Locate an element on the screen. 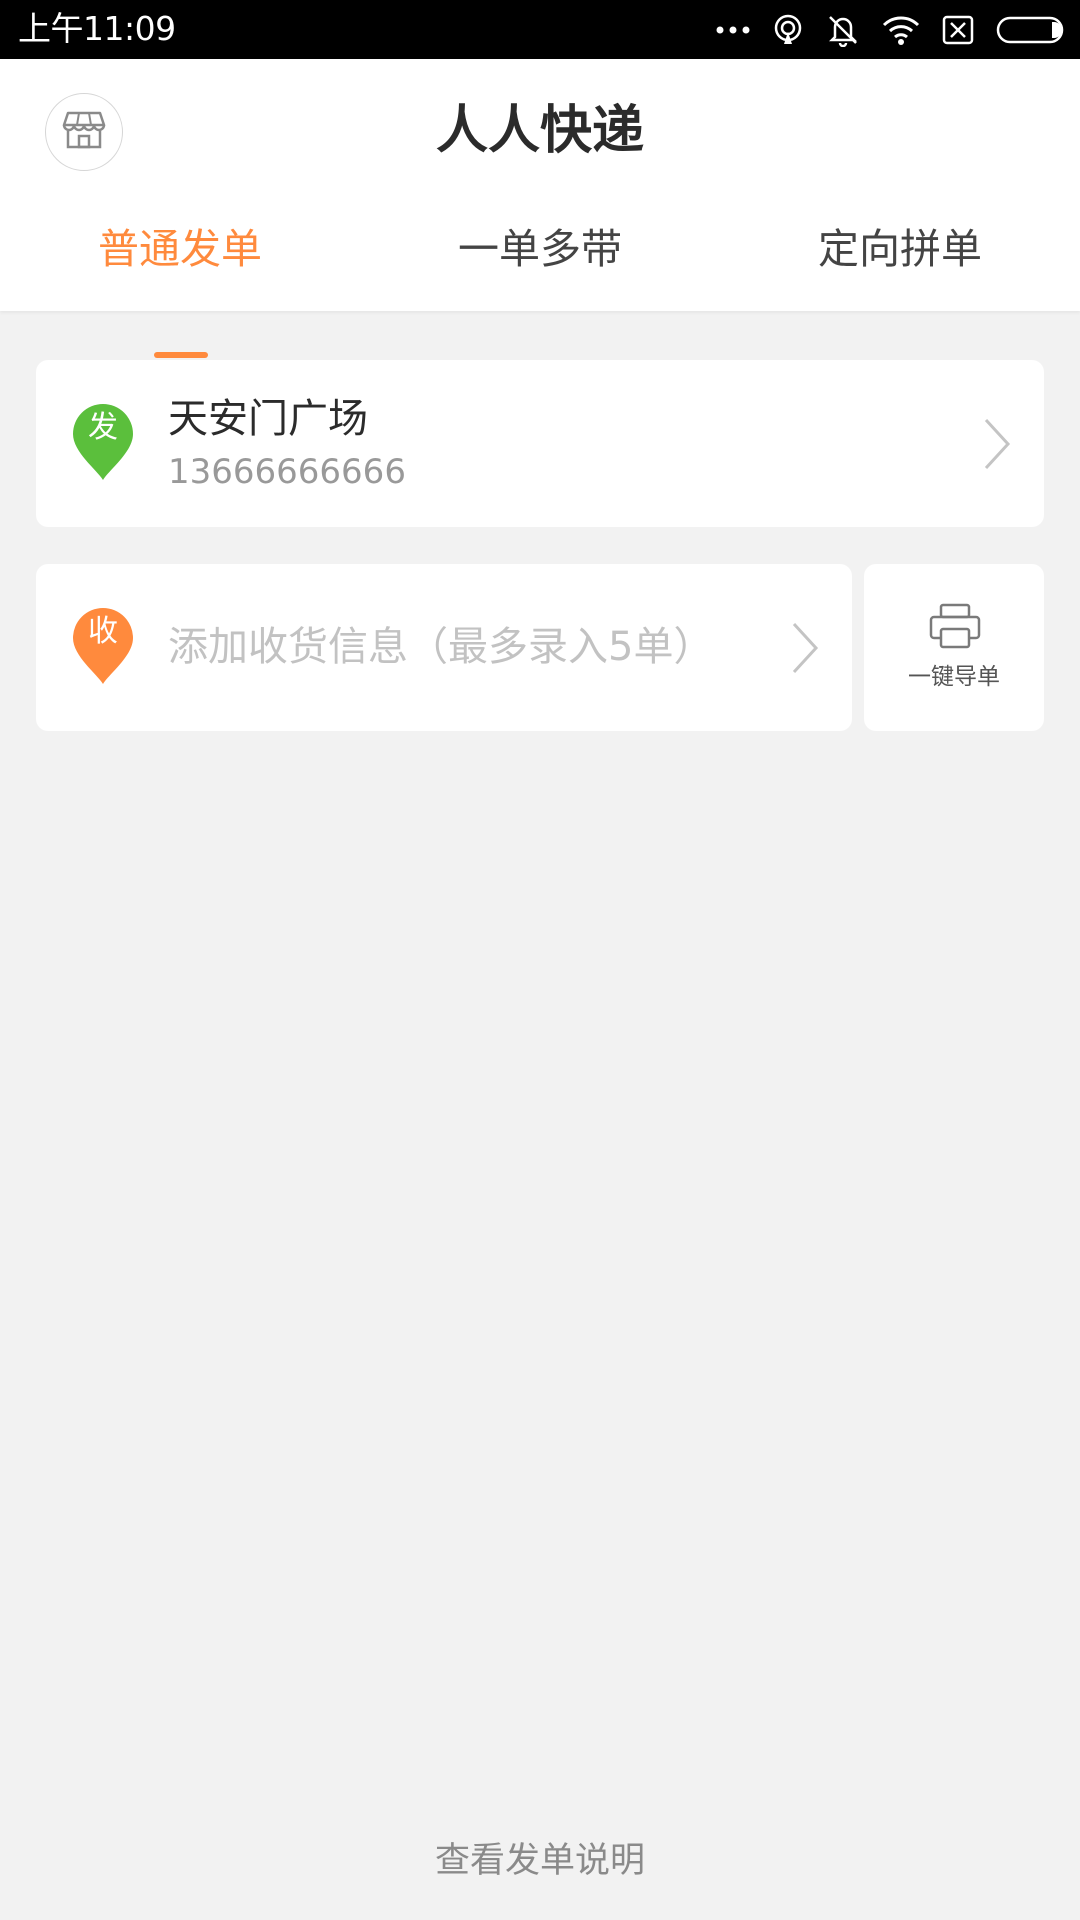 This screenshot has width=1080, height=1920. tab-multi-order: 一单多带 is located at coordinates (540, 268).